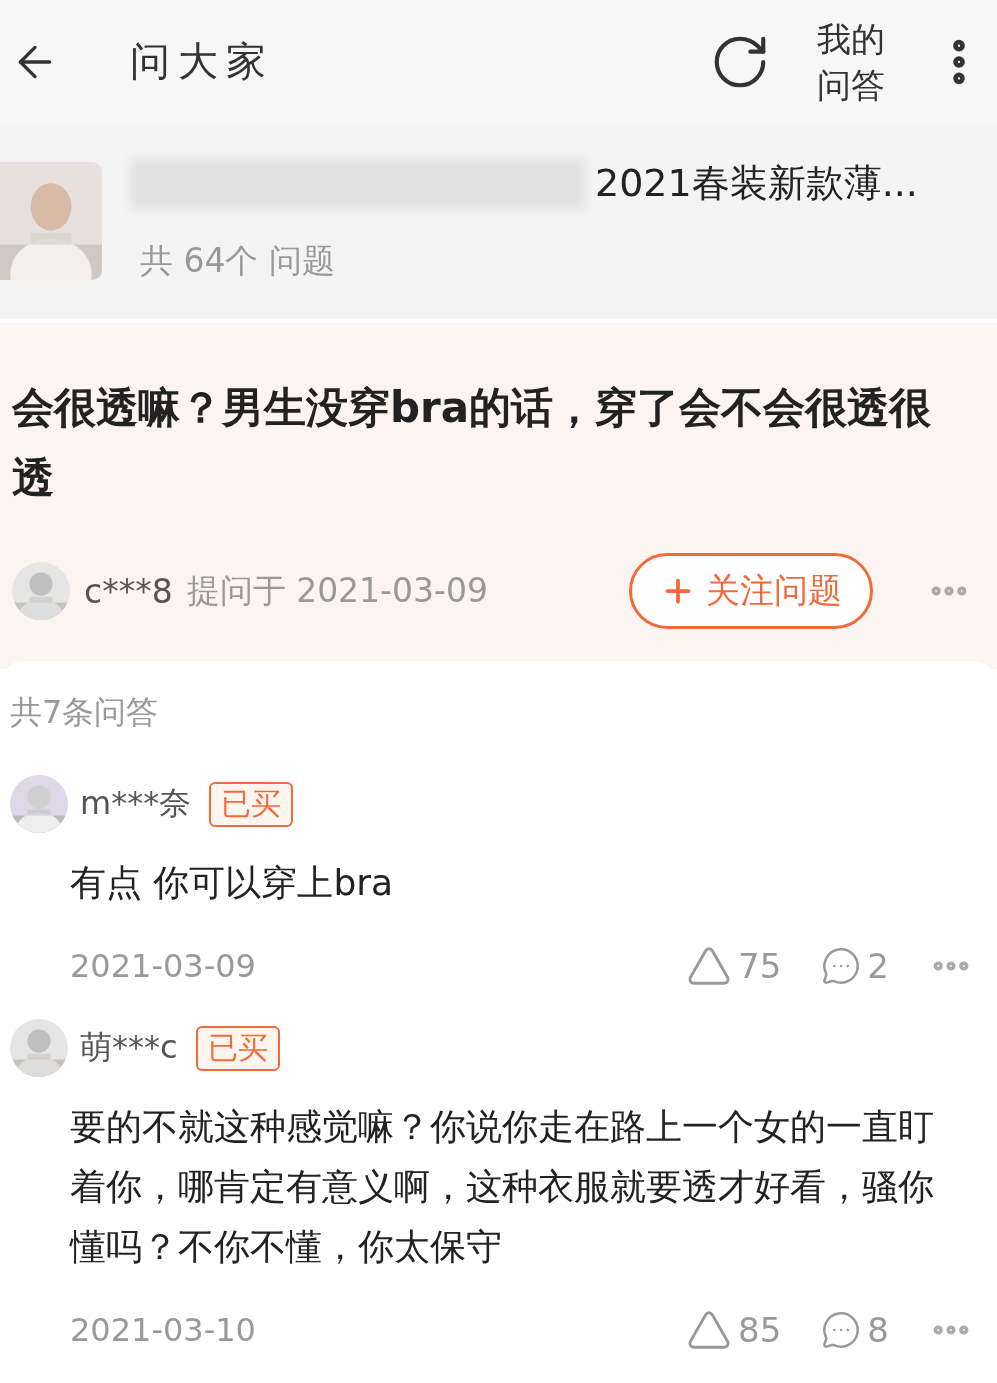 The height and width of the screenshot is (1383, 997). What do you see at coordinates (129, 1047) in the screenshot?
I see `user-name: 萌***c` at bounding box center [129, 1047].